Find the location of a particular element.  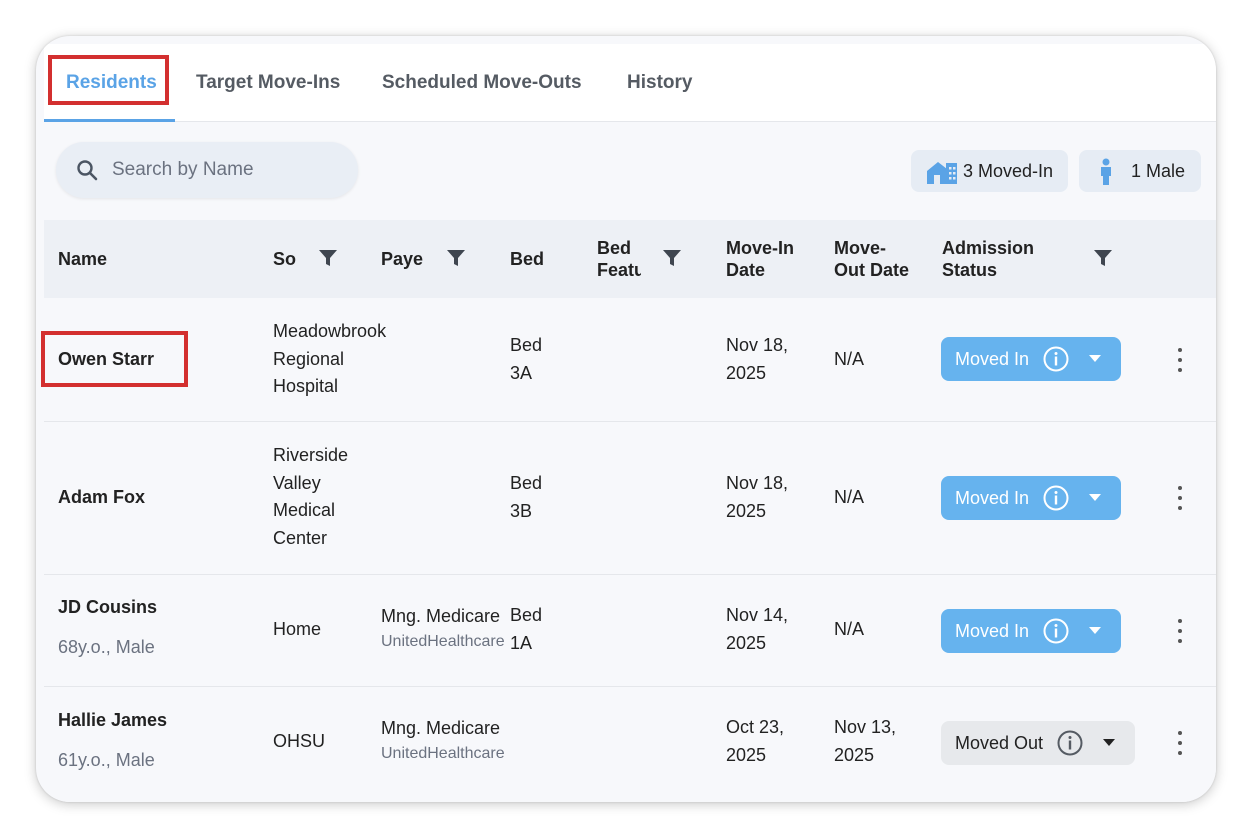

header-move-in-line2: Date is located at coordinates (745, 270).